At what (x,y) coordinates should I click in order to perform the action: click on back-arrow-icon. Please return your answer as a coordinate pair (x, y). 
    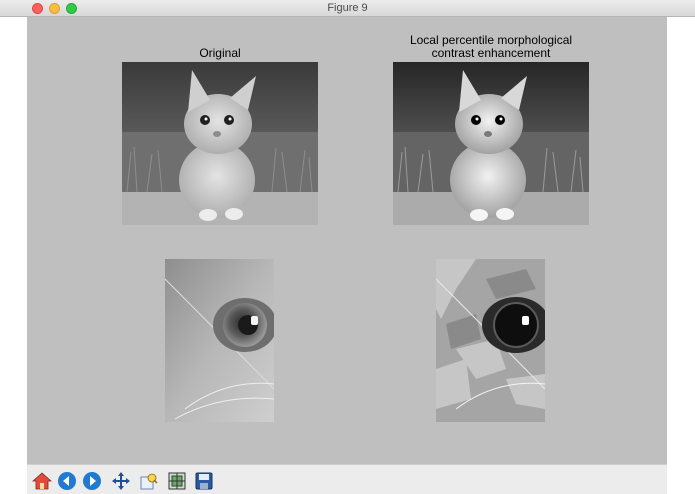
    Looking at the image, I should click on (66, 480).